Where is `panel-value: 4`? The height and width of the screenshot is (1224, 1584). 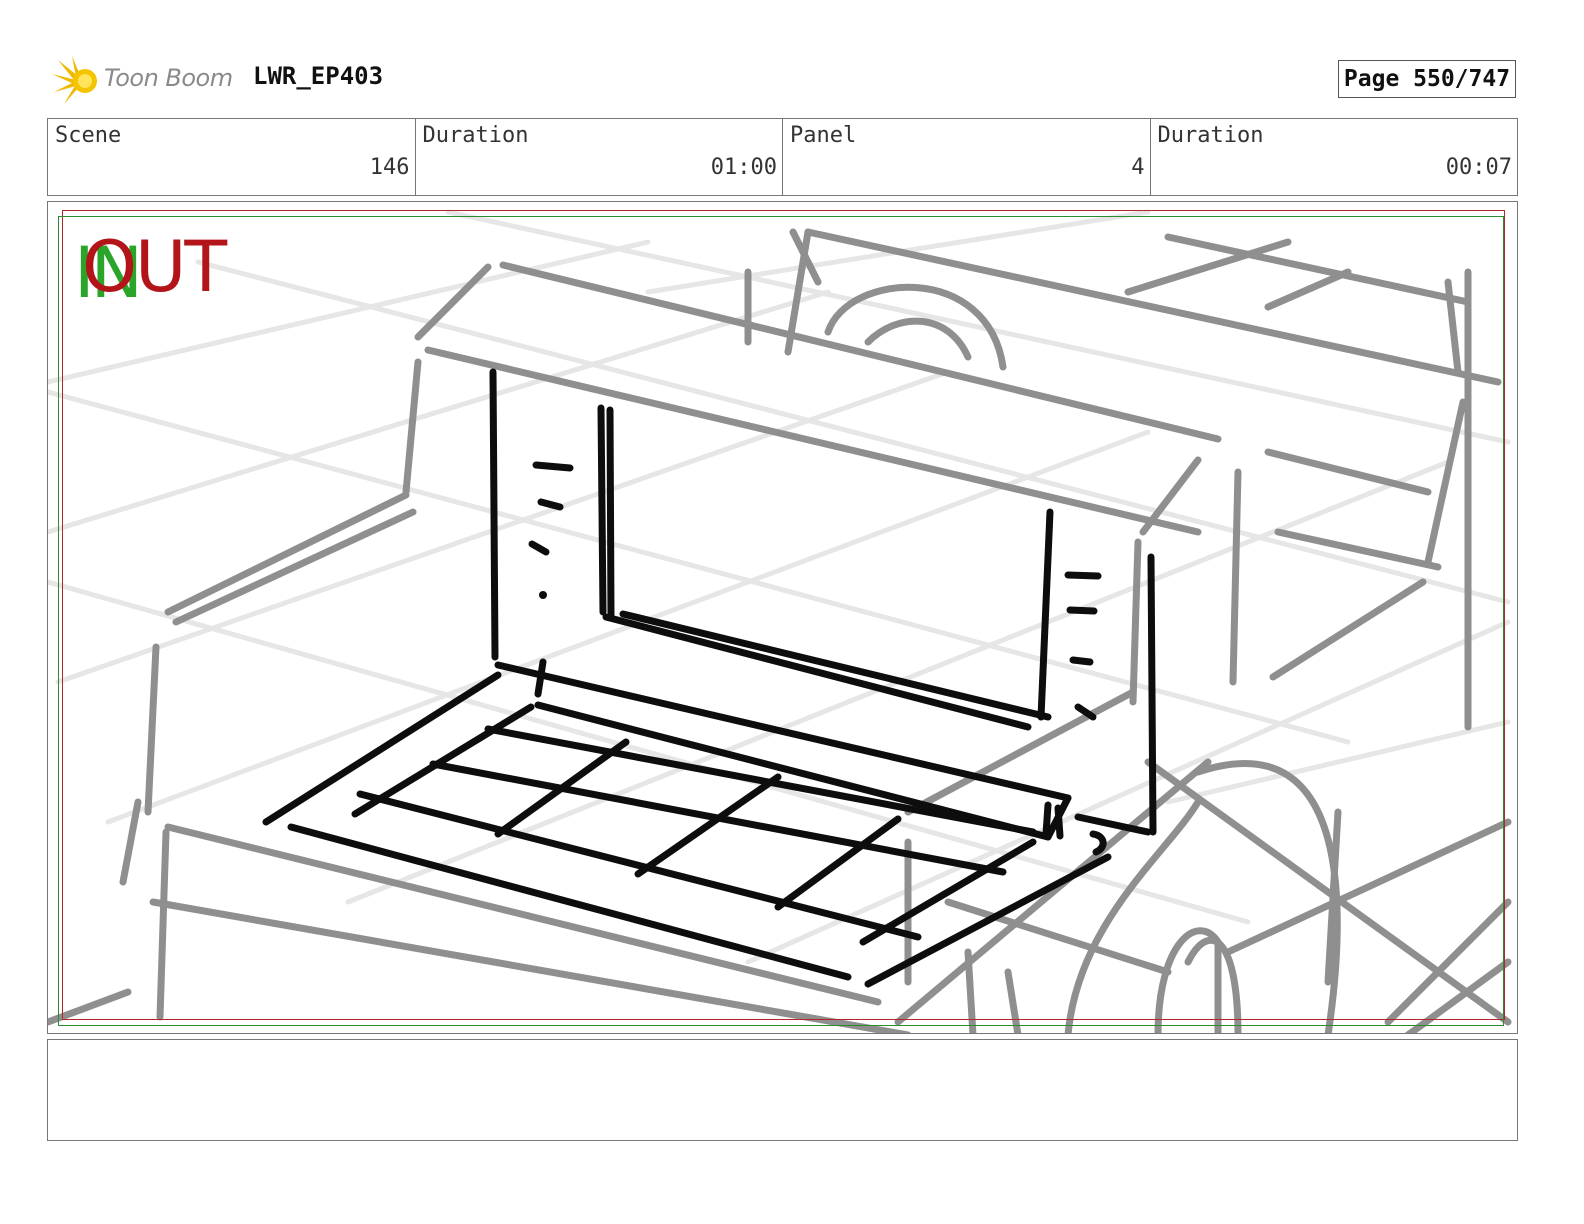
panel-value: 4 is located at coordinates (1138, 167).